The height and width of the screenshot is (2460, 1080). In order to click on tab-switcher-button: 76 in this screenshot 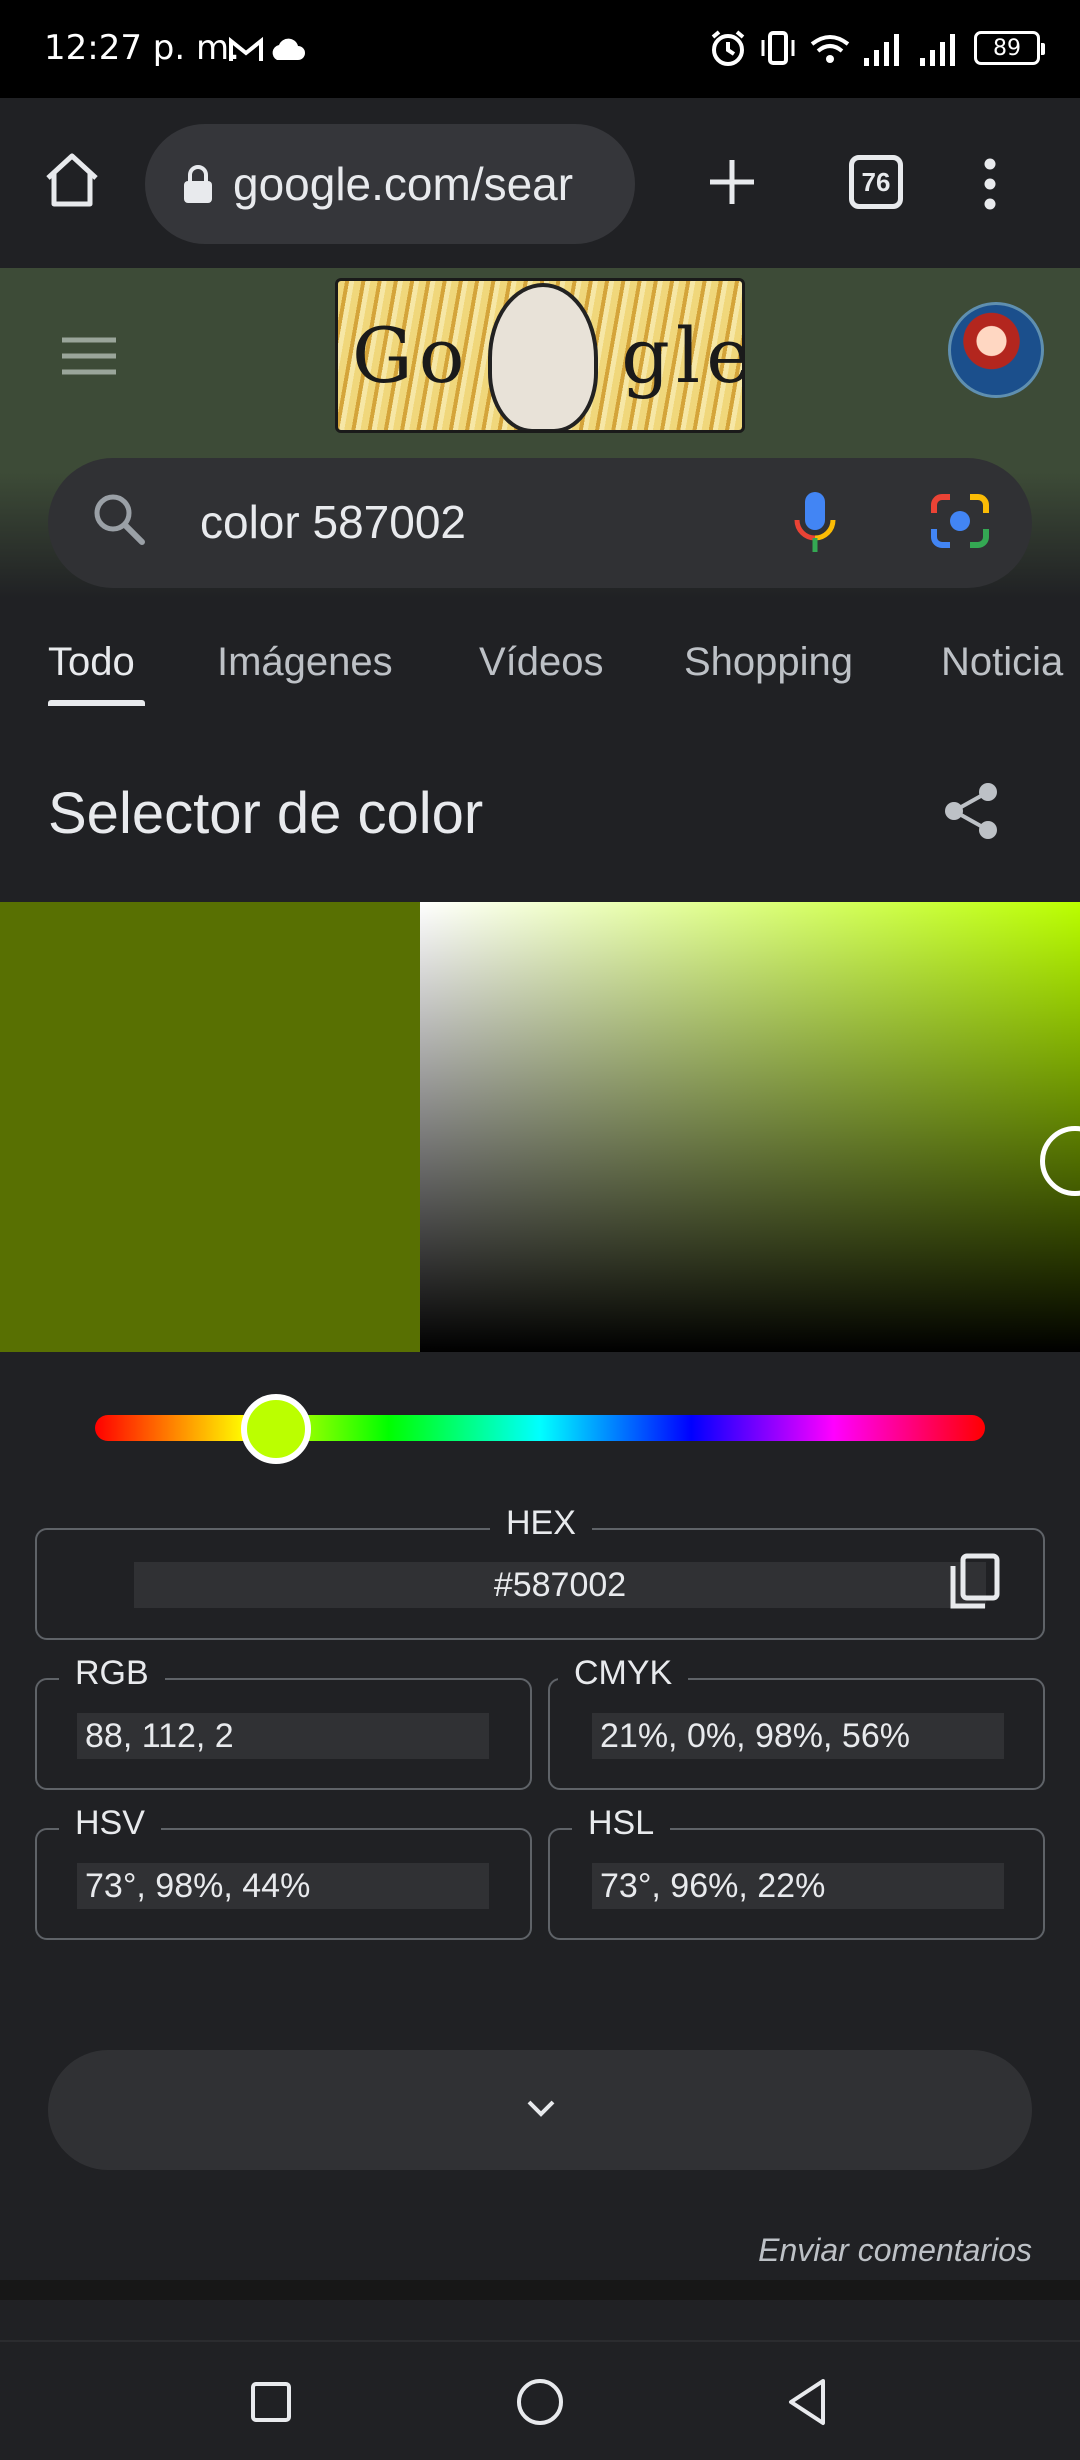, I will do `click(876, 182)`.